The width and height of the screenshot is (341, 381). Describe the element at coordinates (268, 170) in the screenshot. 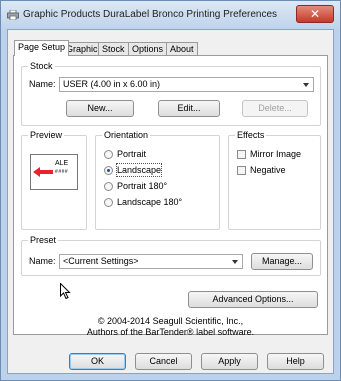

I see `negative-label: Negative` at that location.